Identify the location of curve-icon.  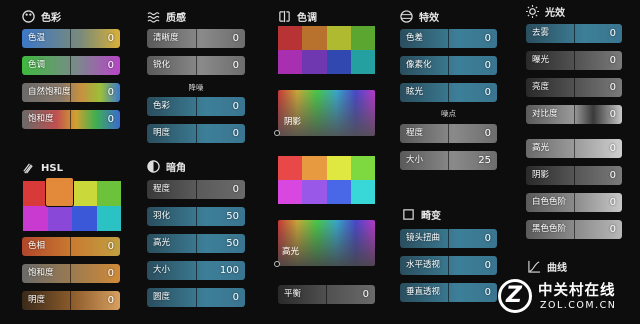
(534, 266).